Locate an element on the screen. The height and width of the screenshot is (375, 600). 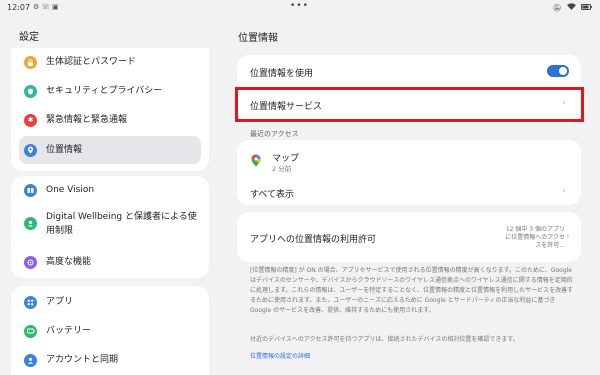
account-icon is located at coordinates (30, 360).